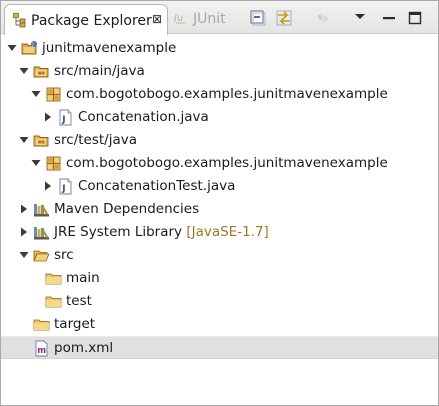  What do you see at coordinates (75, 324) in the screenshot?
I see `tree-item-label: target` at bounding box center [75, 324].